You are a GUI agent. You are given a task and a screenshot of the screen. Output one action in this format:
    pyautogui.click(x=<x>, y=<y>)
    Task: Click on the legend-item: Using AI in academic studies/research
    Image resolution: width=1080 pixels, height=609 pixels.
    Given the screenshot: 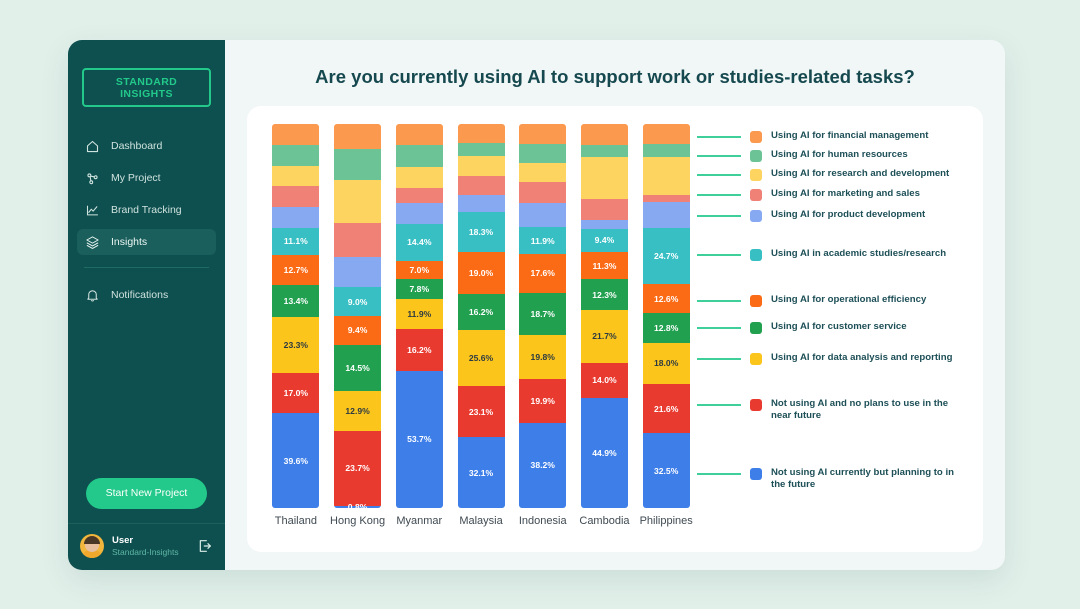 What is the action you would take?
    pyautogui.click(x=821, y=254)
    